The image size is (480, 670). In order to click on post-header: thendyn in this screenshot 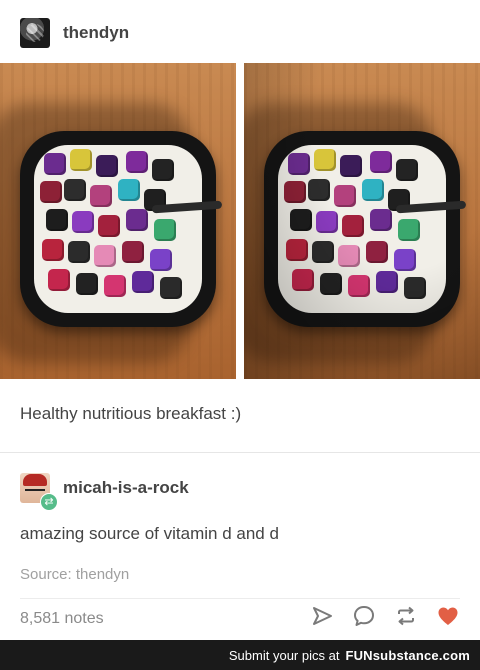, I will do `click(74, 33)`.